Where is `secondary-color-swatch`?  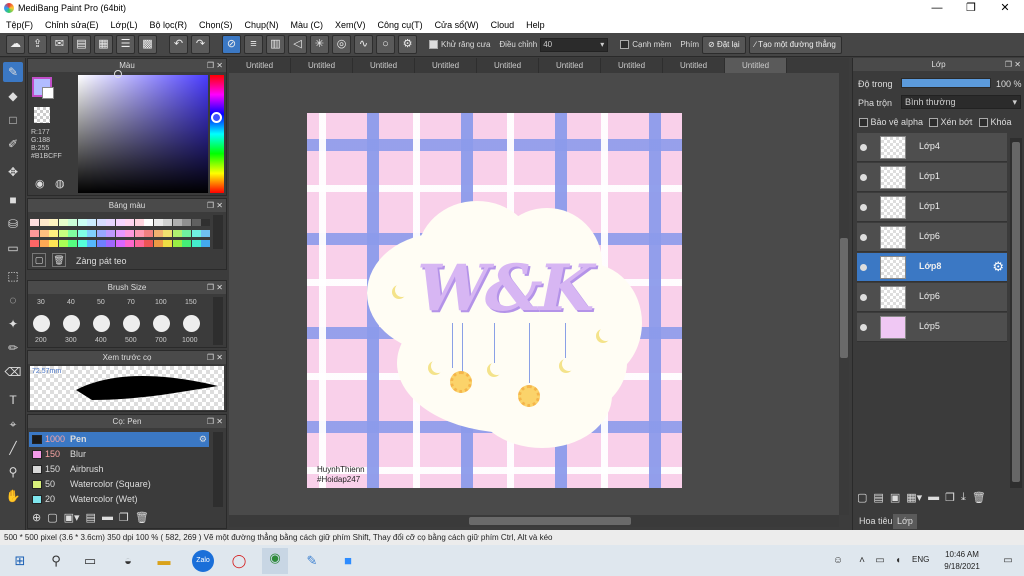
secondary-color-swatch is located at coordinates (48, 93).